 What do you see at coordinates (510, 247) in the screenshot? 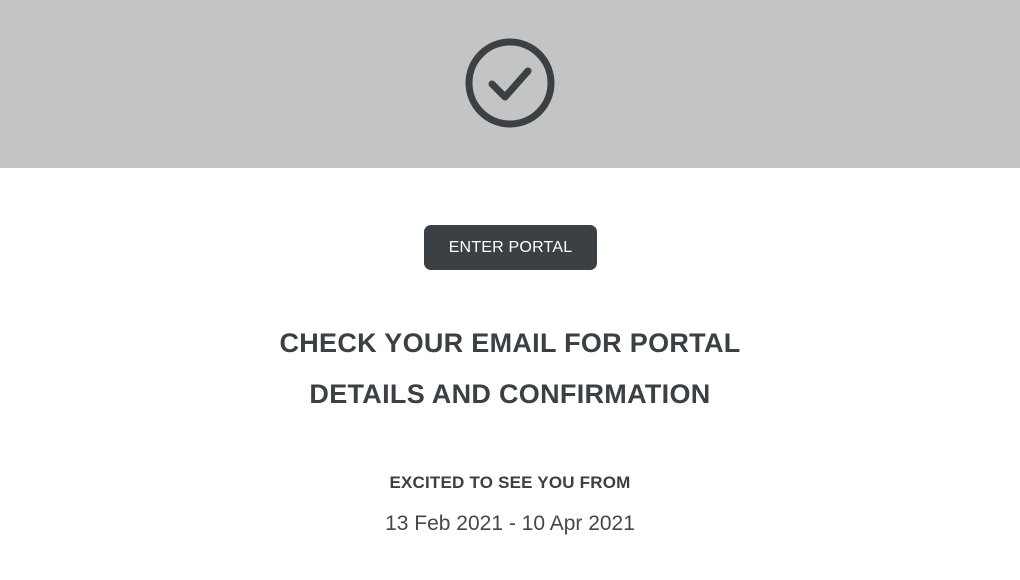
I see `enter-portal-button: ENTER PORTAL` at bounding box center [510, 247].